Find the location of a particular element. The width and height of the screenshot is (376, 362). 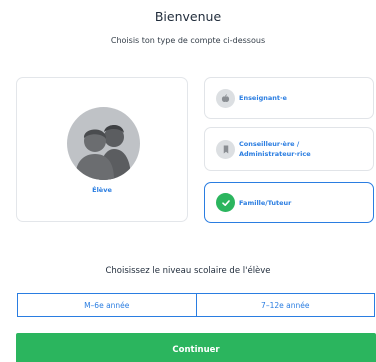

page-title: Bienvenue is located at coordinates (188, 16).